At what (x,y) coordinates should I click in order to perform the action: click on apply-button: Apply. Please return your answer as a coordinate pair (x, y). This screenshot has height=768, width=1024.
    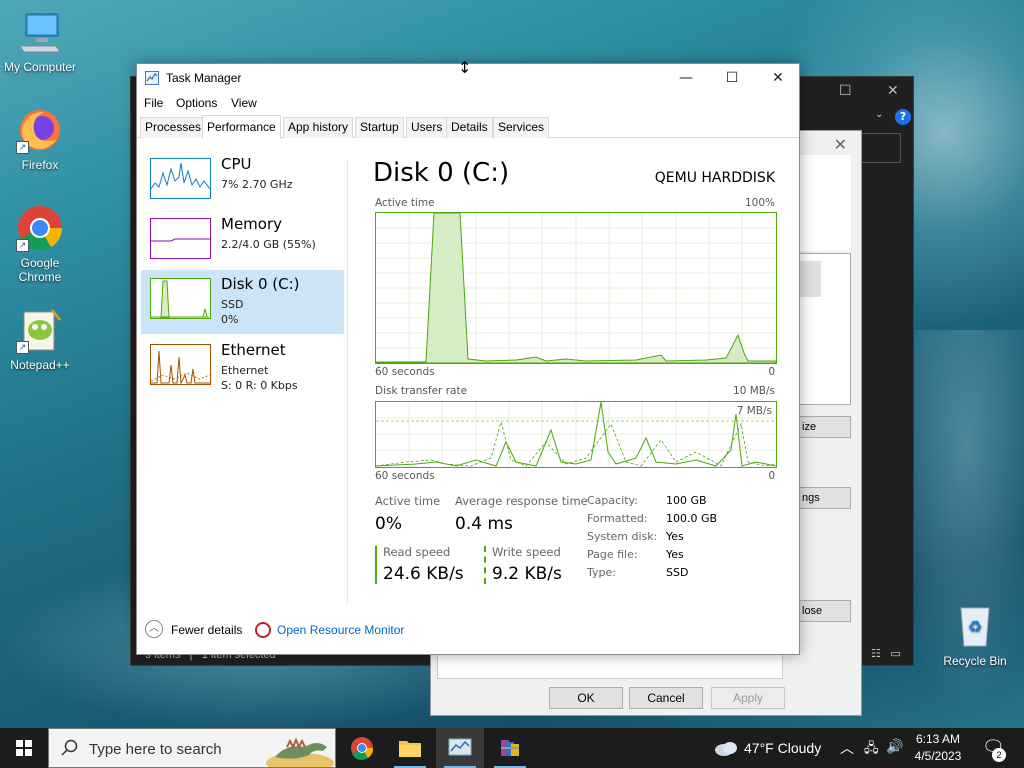
    Looking at the image, I should click on (748, 698).